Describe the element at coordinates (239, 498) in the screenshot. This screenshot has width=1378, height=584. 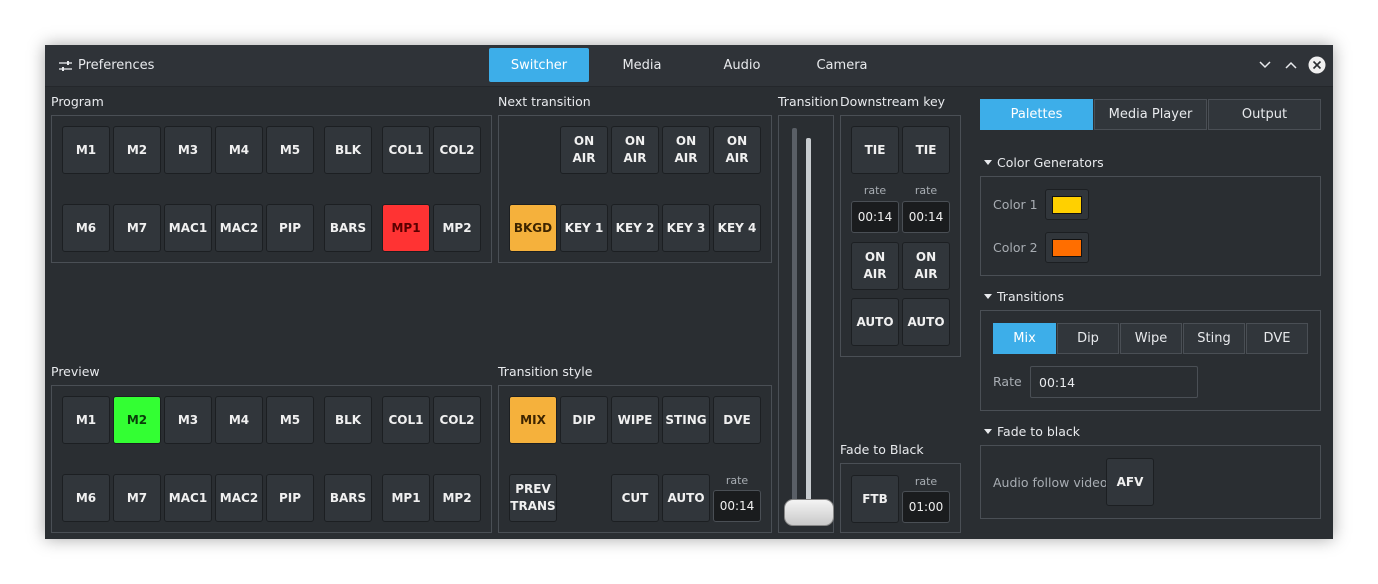
I see `preview-mac2-button: MAC2` at that location.